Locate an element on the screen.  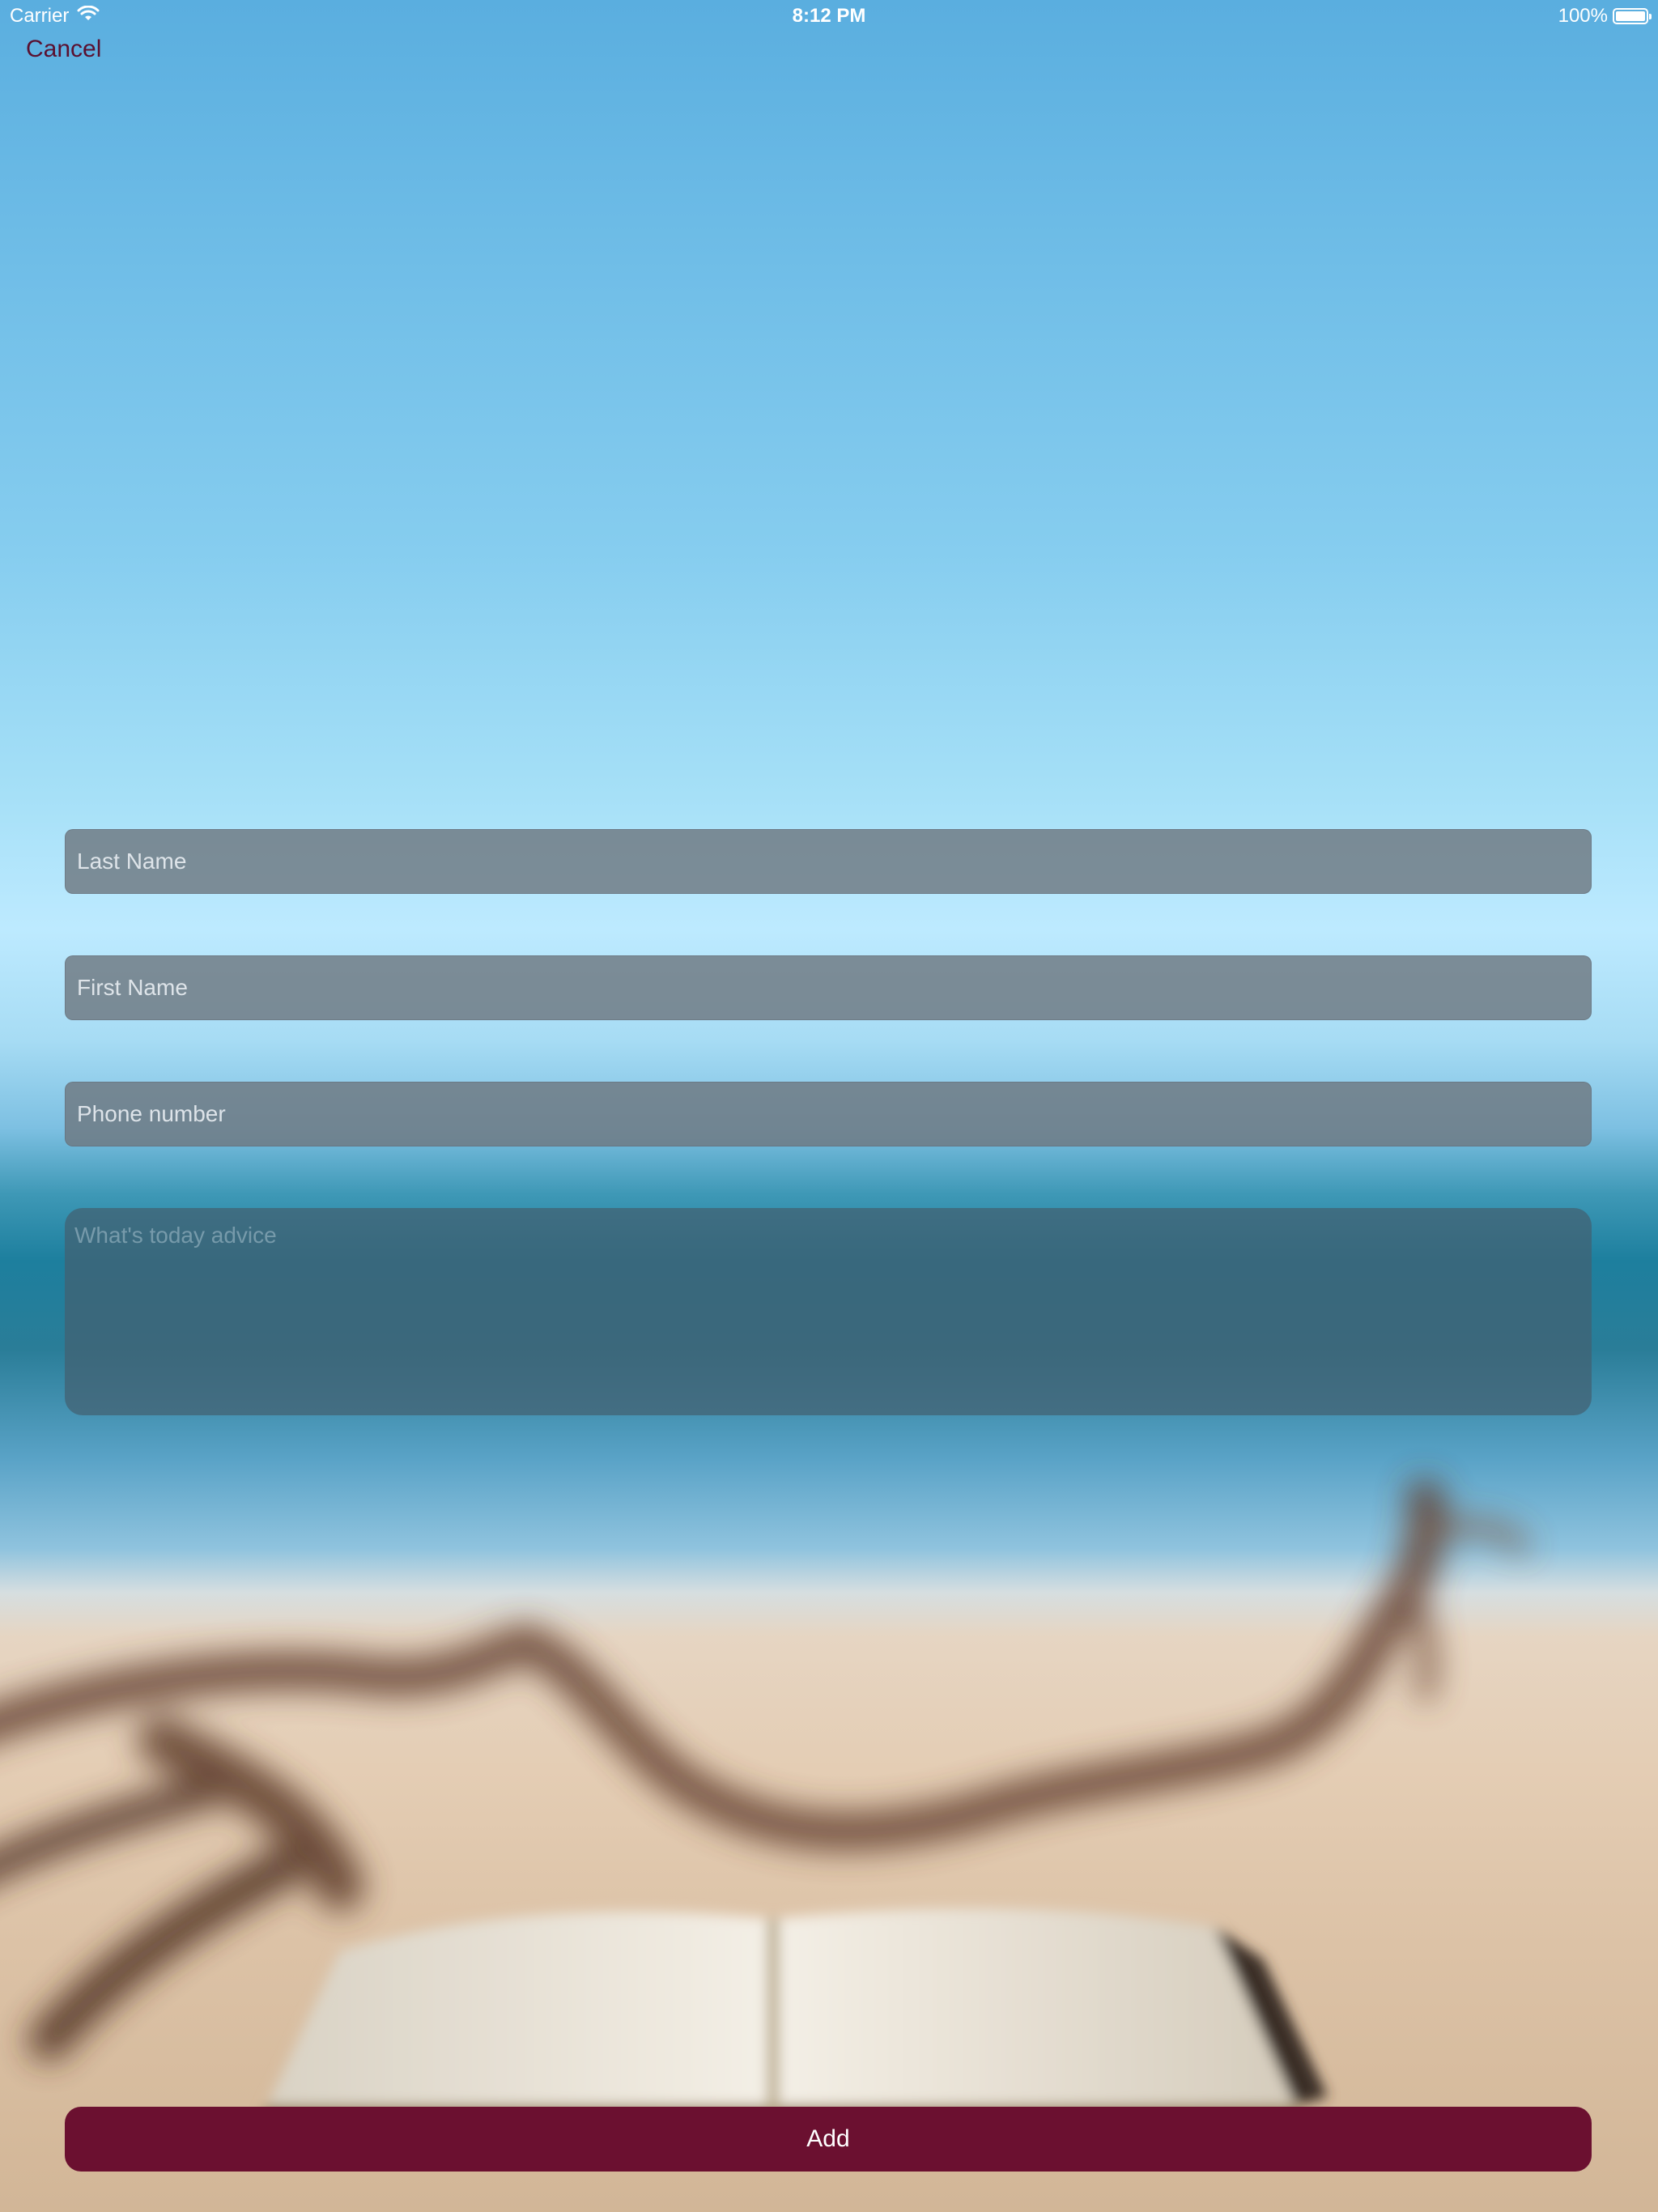
status-bar: Carrier 8:12 PM 100% is located at coordinates (829, 16).